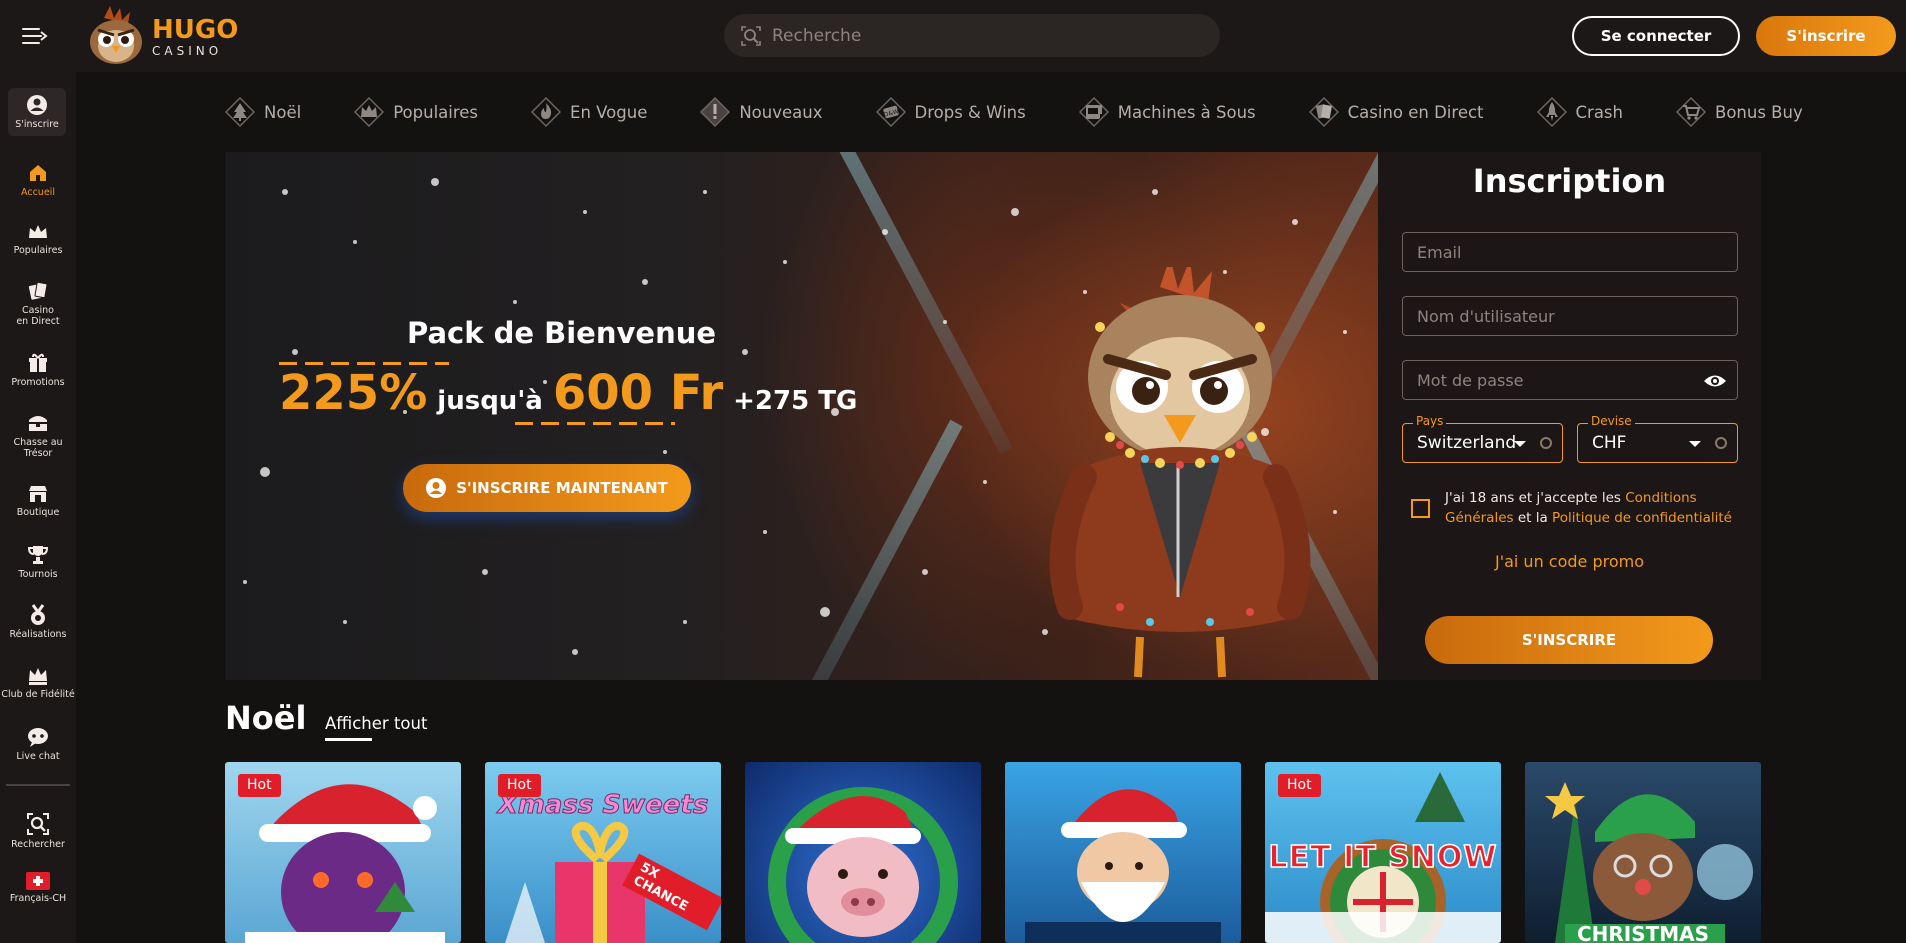 This screenshot has height=943, width=1906. What do you see at coordinates (1186, 112) in the screenshot?
I see `category-label: Machines à Sous` at bounding box center [1186, 112].